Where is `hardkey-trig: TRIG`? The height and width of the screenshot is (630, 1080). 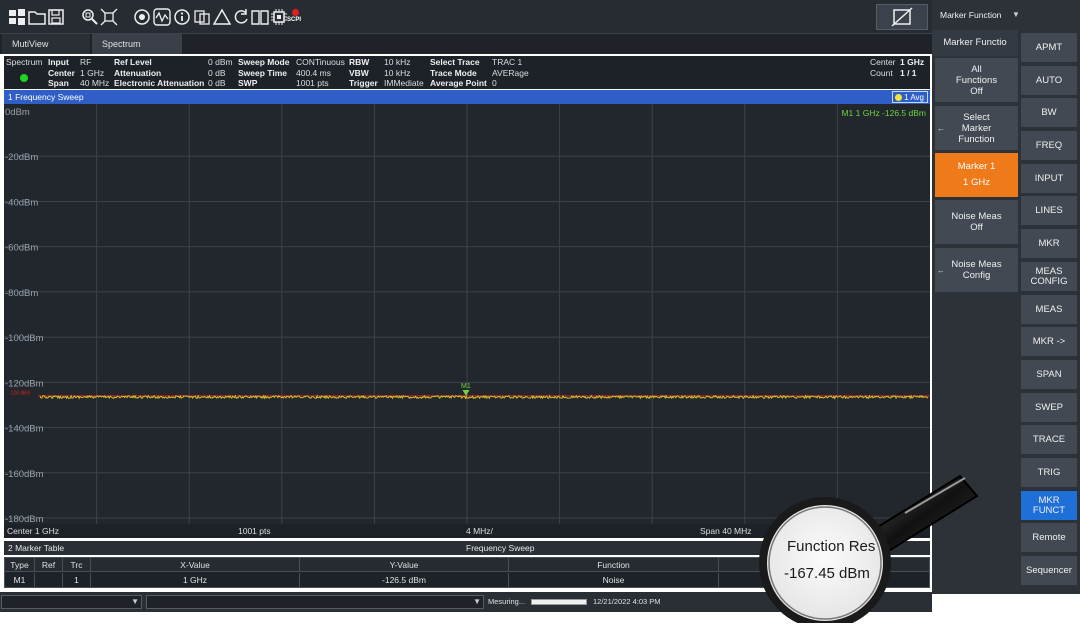 hardkey-trig: TRIG is located at coordinates (1049, 472).